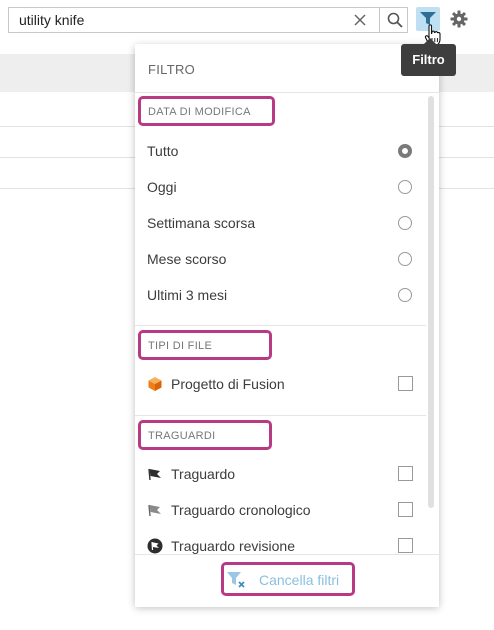 The width and height of the screenshot is (494, 630). What do you see at coordinates (233, 546) in the screenshot?
I see `option-label: Traguardo revisione` at bounding box center [233, 546].